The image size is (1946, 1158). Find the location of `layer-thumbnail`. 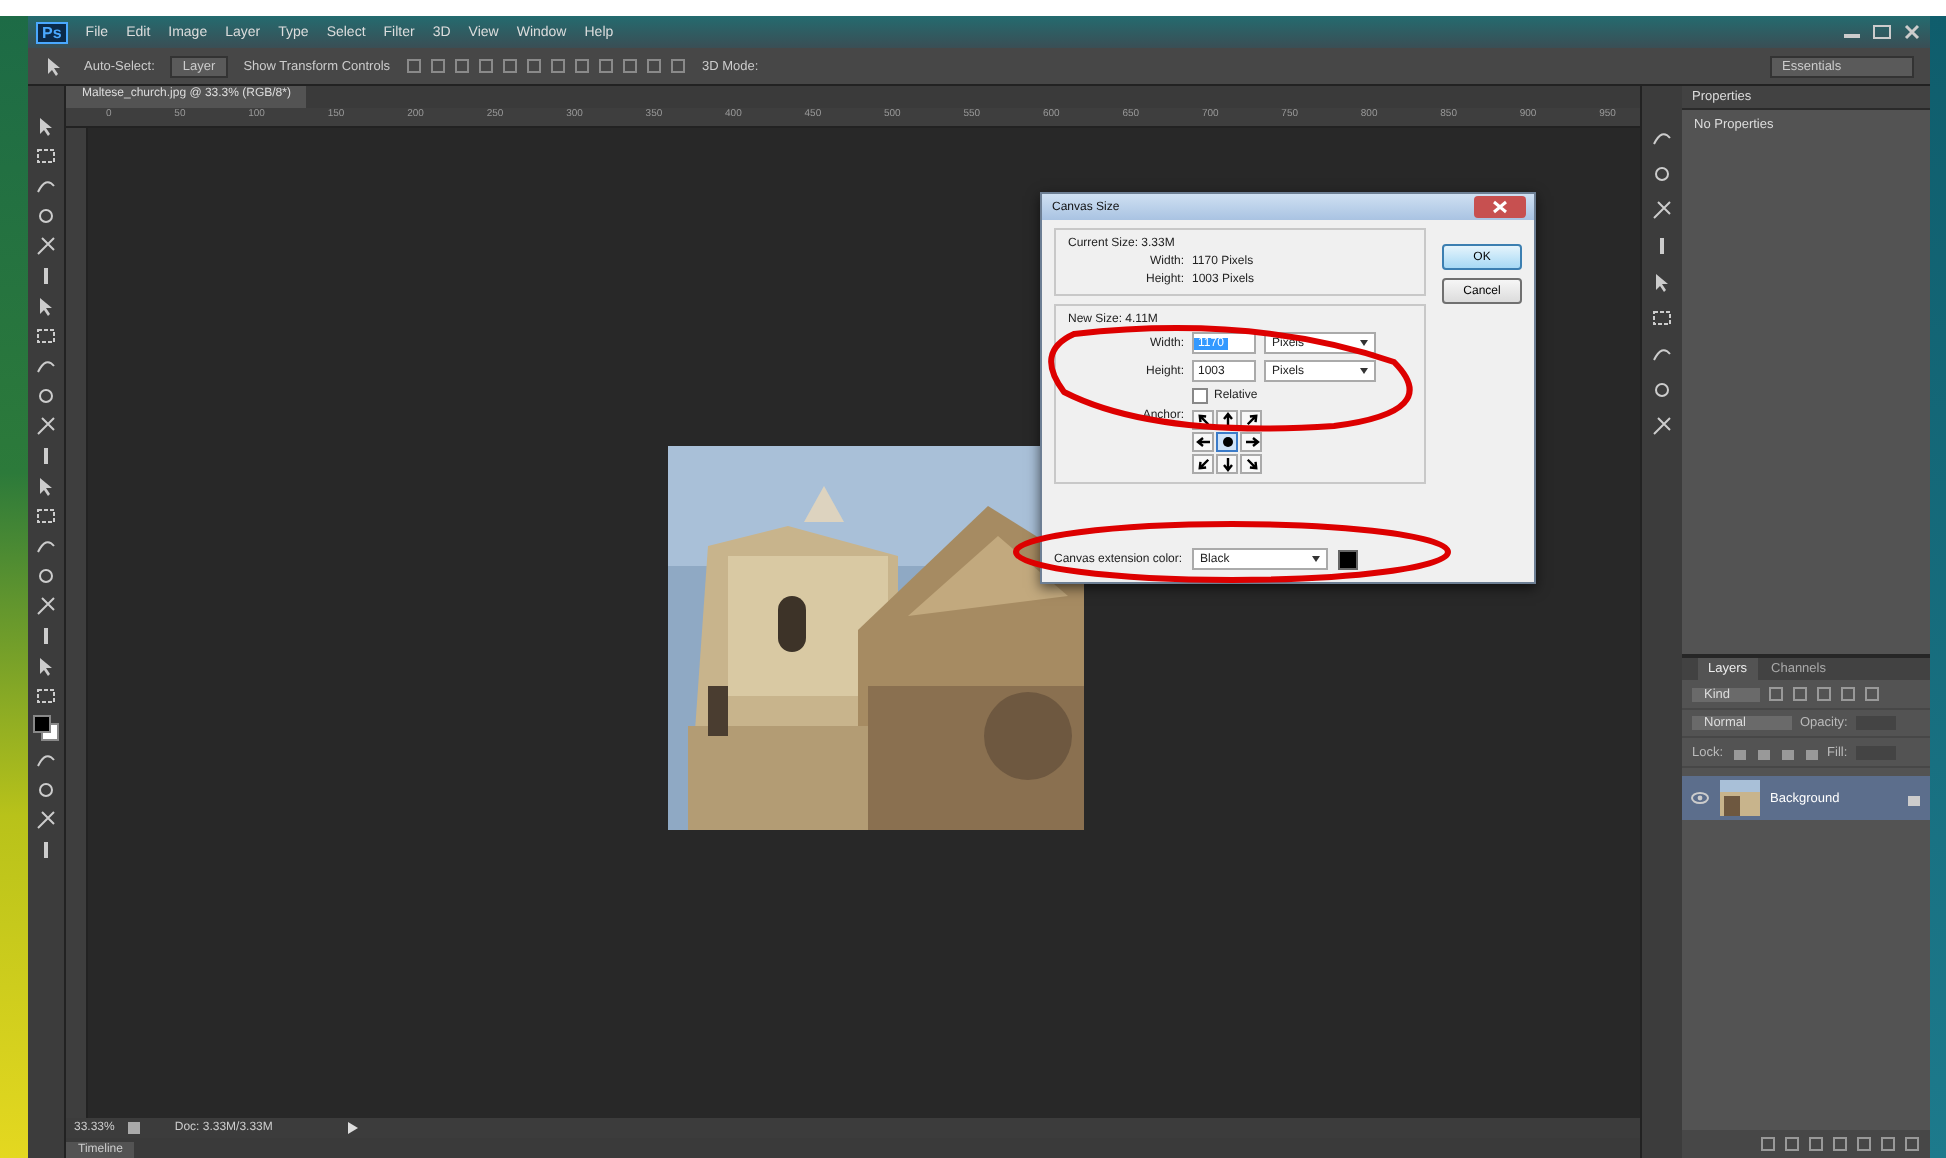

layer-thumbnail is located at coordinates (1740, 798).